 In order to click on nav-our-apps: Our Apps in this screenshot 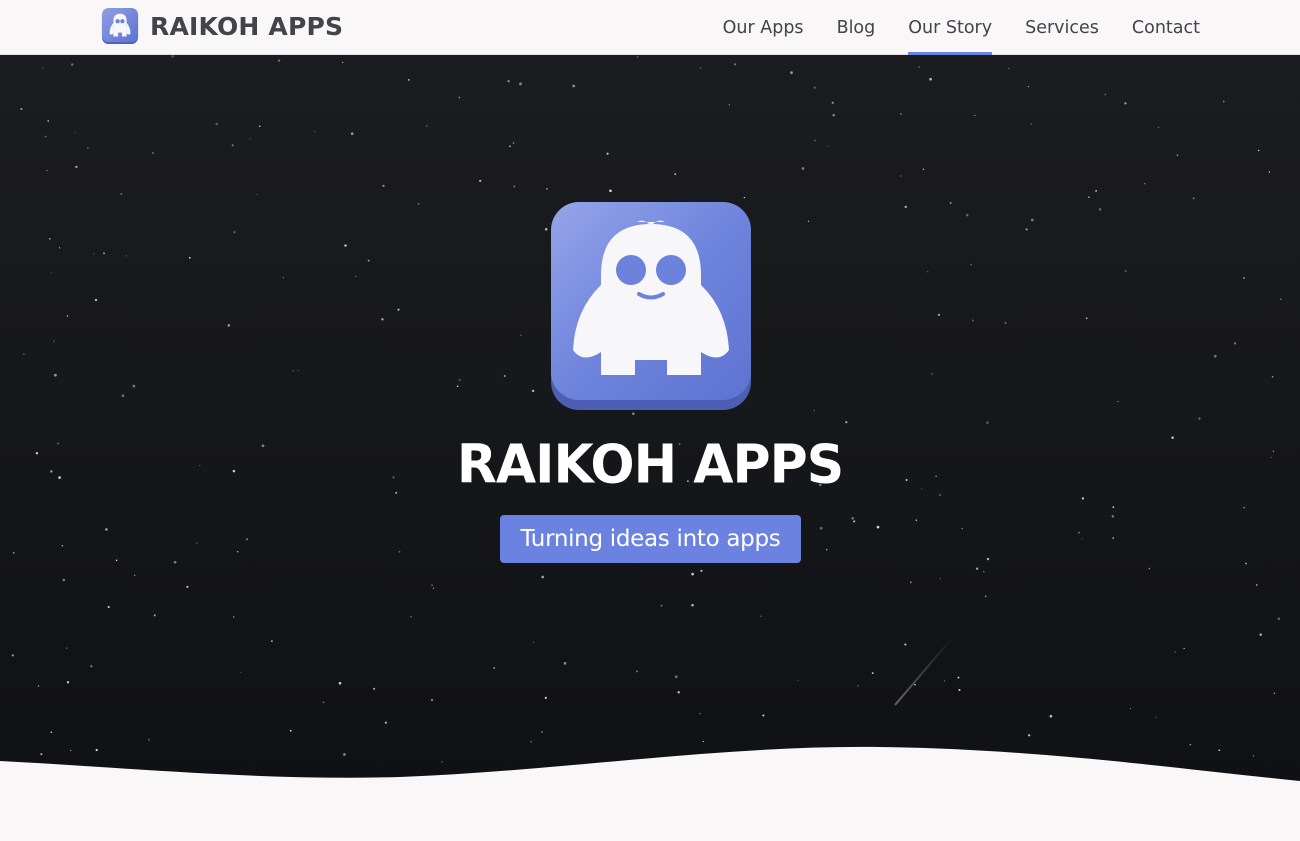, I will do `click(763, 27)`.